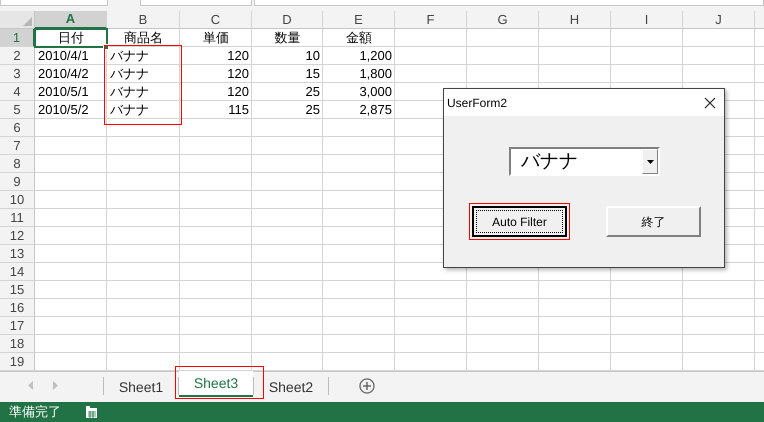  I want to click on row-header: 11, so click(17, 218).